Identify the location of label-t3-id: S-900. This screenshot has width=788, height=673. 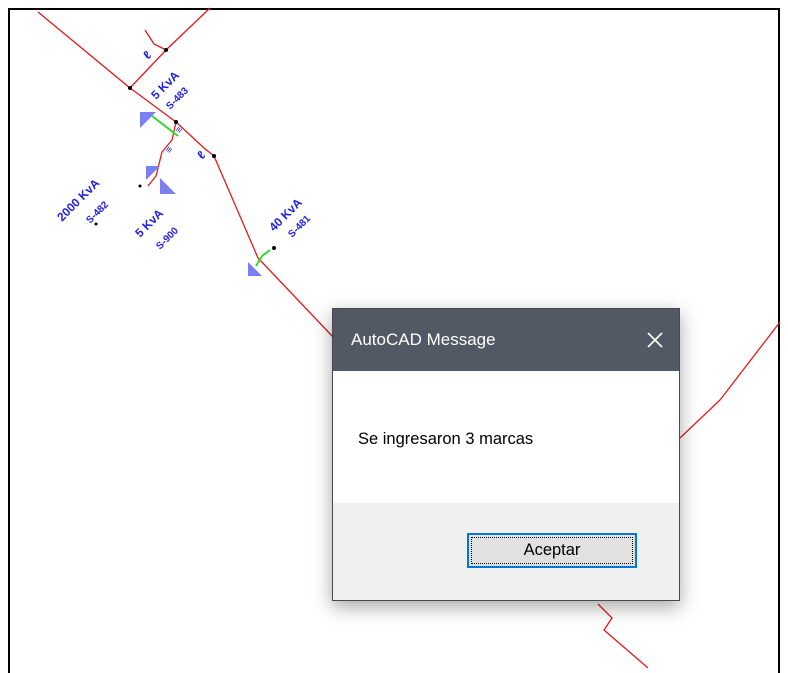
(167, 238).